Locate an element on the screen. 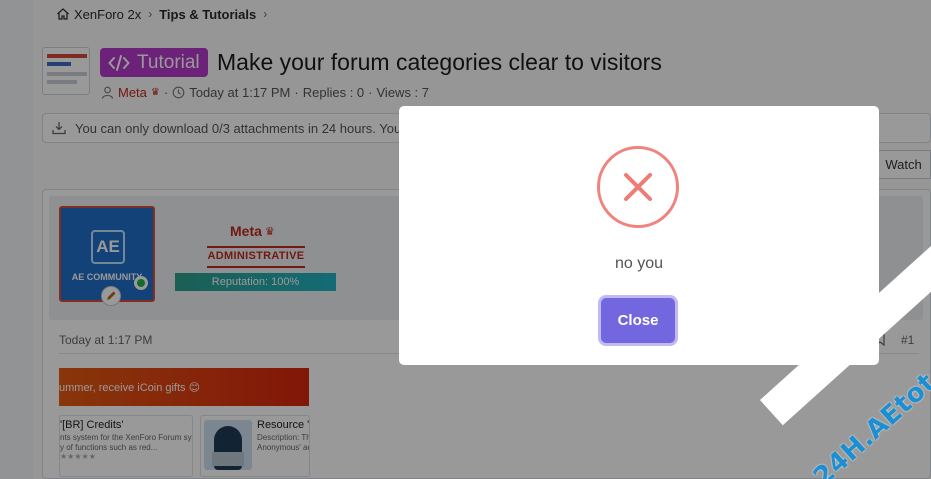  alert-message: no you is located at coordinates (639, 263).